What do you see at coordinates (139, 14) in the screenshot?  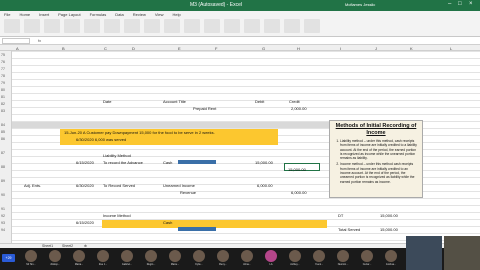 I see `ribbon-tab: Review` at bounding box center [139, 14].